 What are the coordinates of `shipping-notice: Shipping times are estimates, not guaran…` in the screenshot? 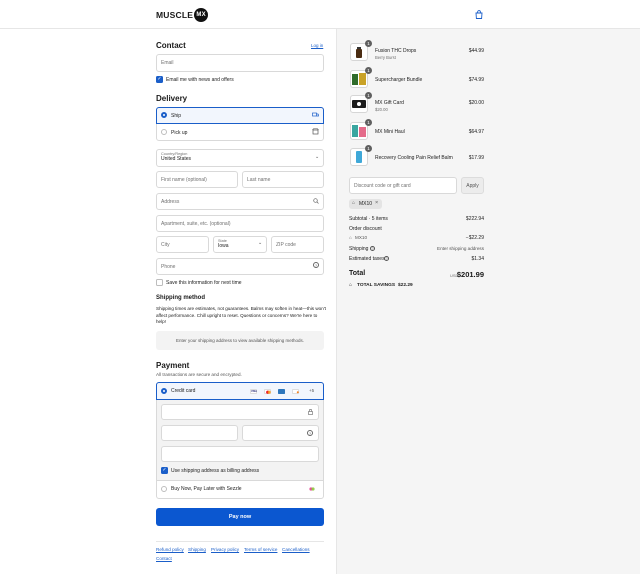 It's located at (241, 315).